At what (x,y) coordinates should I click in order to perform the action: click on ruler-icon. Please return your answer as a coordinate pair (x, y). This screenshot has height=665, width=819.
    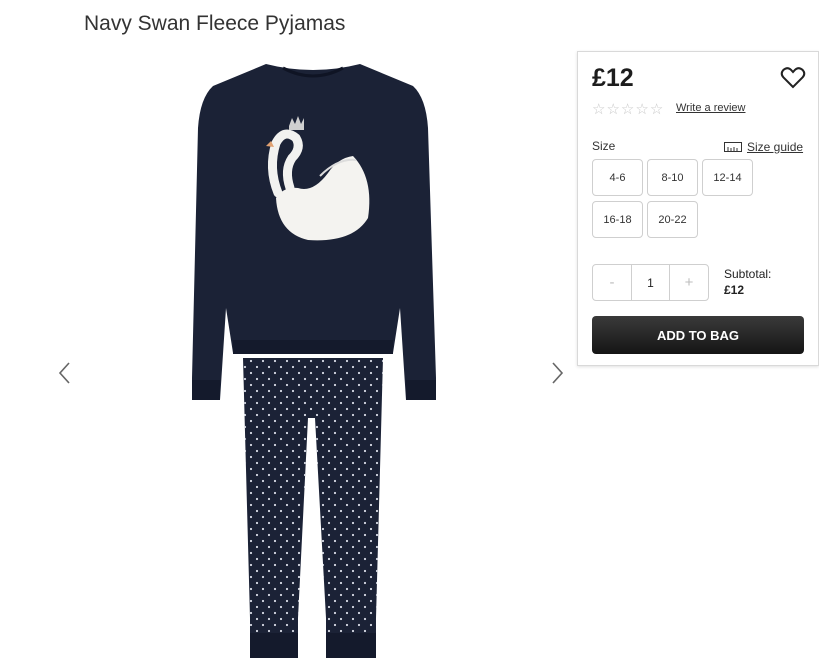
    Looking at the image, I should click on (733, 147).